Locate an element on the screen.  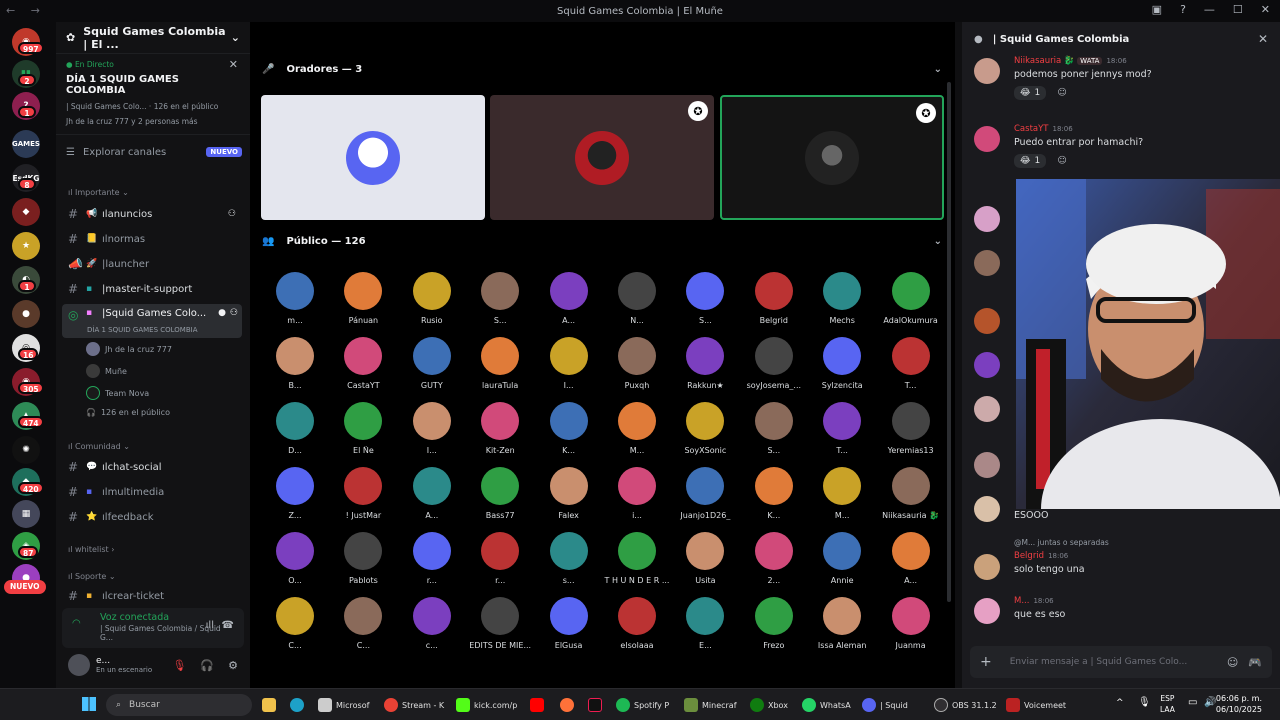
help-icon: ? is located at coordinates (1183, 9).